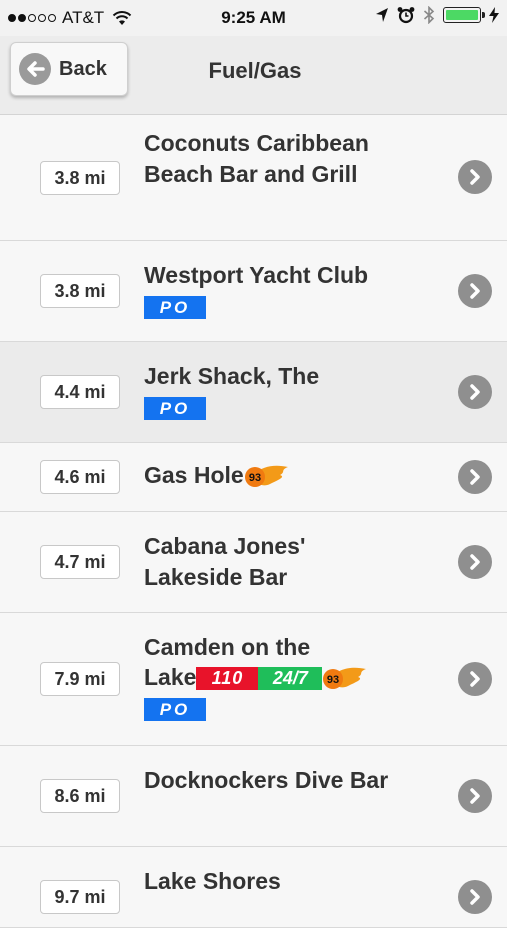 The height and width of the screenshot is (928, 507). What do you see at coordinates (80, 897) in the screenshot?
I see `distance-label: 9.7 mi` at bounding box center [80, 897].